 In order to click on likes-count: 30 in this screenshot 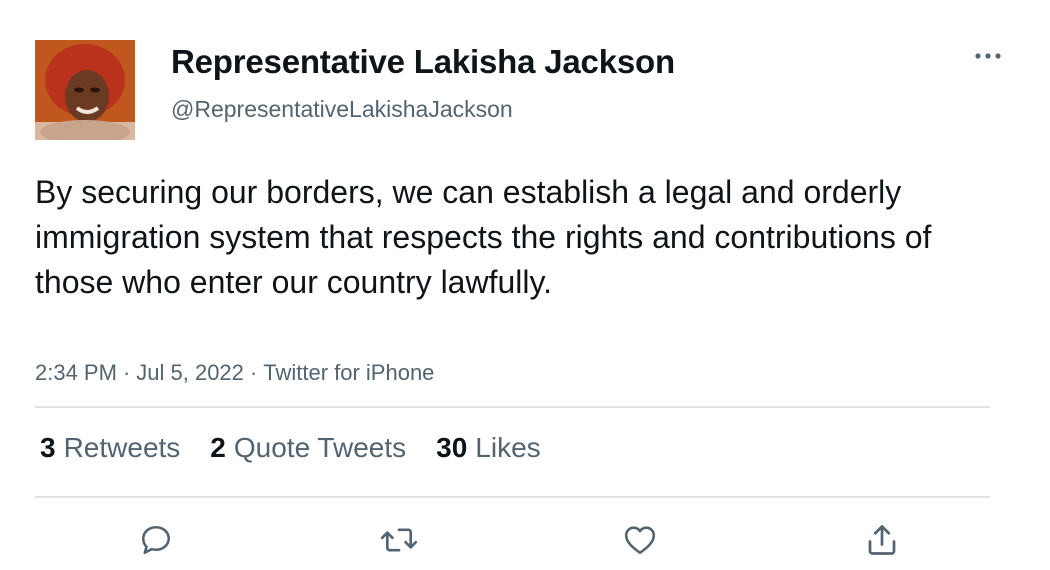, I will do `click(452, 447)`.